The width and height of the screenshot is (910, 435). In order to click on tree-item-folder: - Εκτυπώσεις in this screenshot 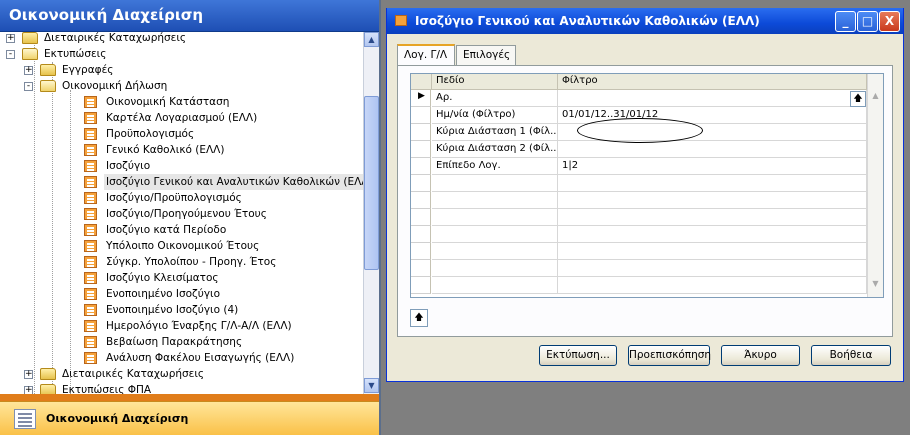, I will do `click(182, 54)`.